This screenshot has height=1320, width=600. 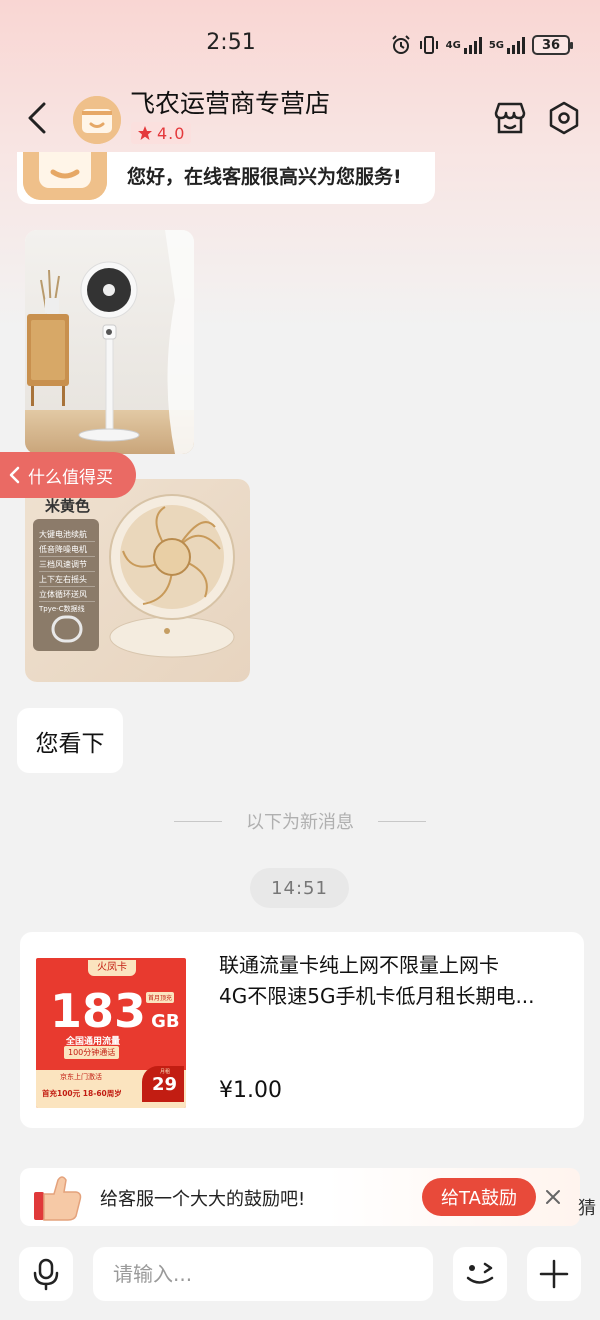 I want to click on input-bar, so click(x=300, y=1280).